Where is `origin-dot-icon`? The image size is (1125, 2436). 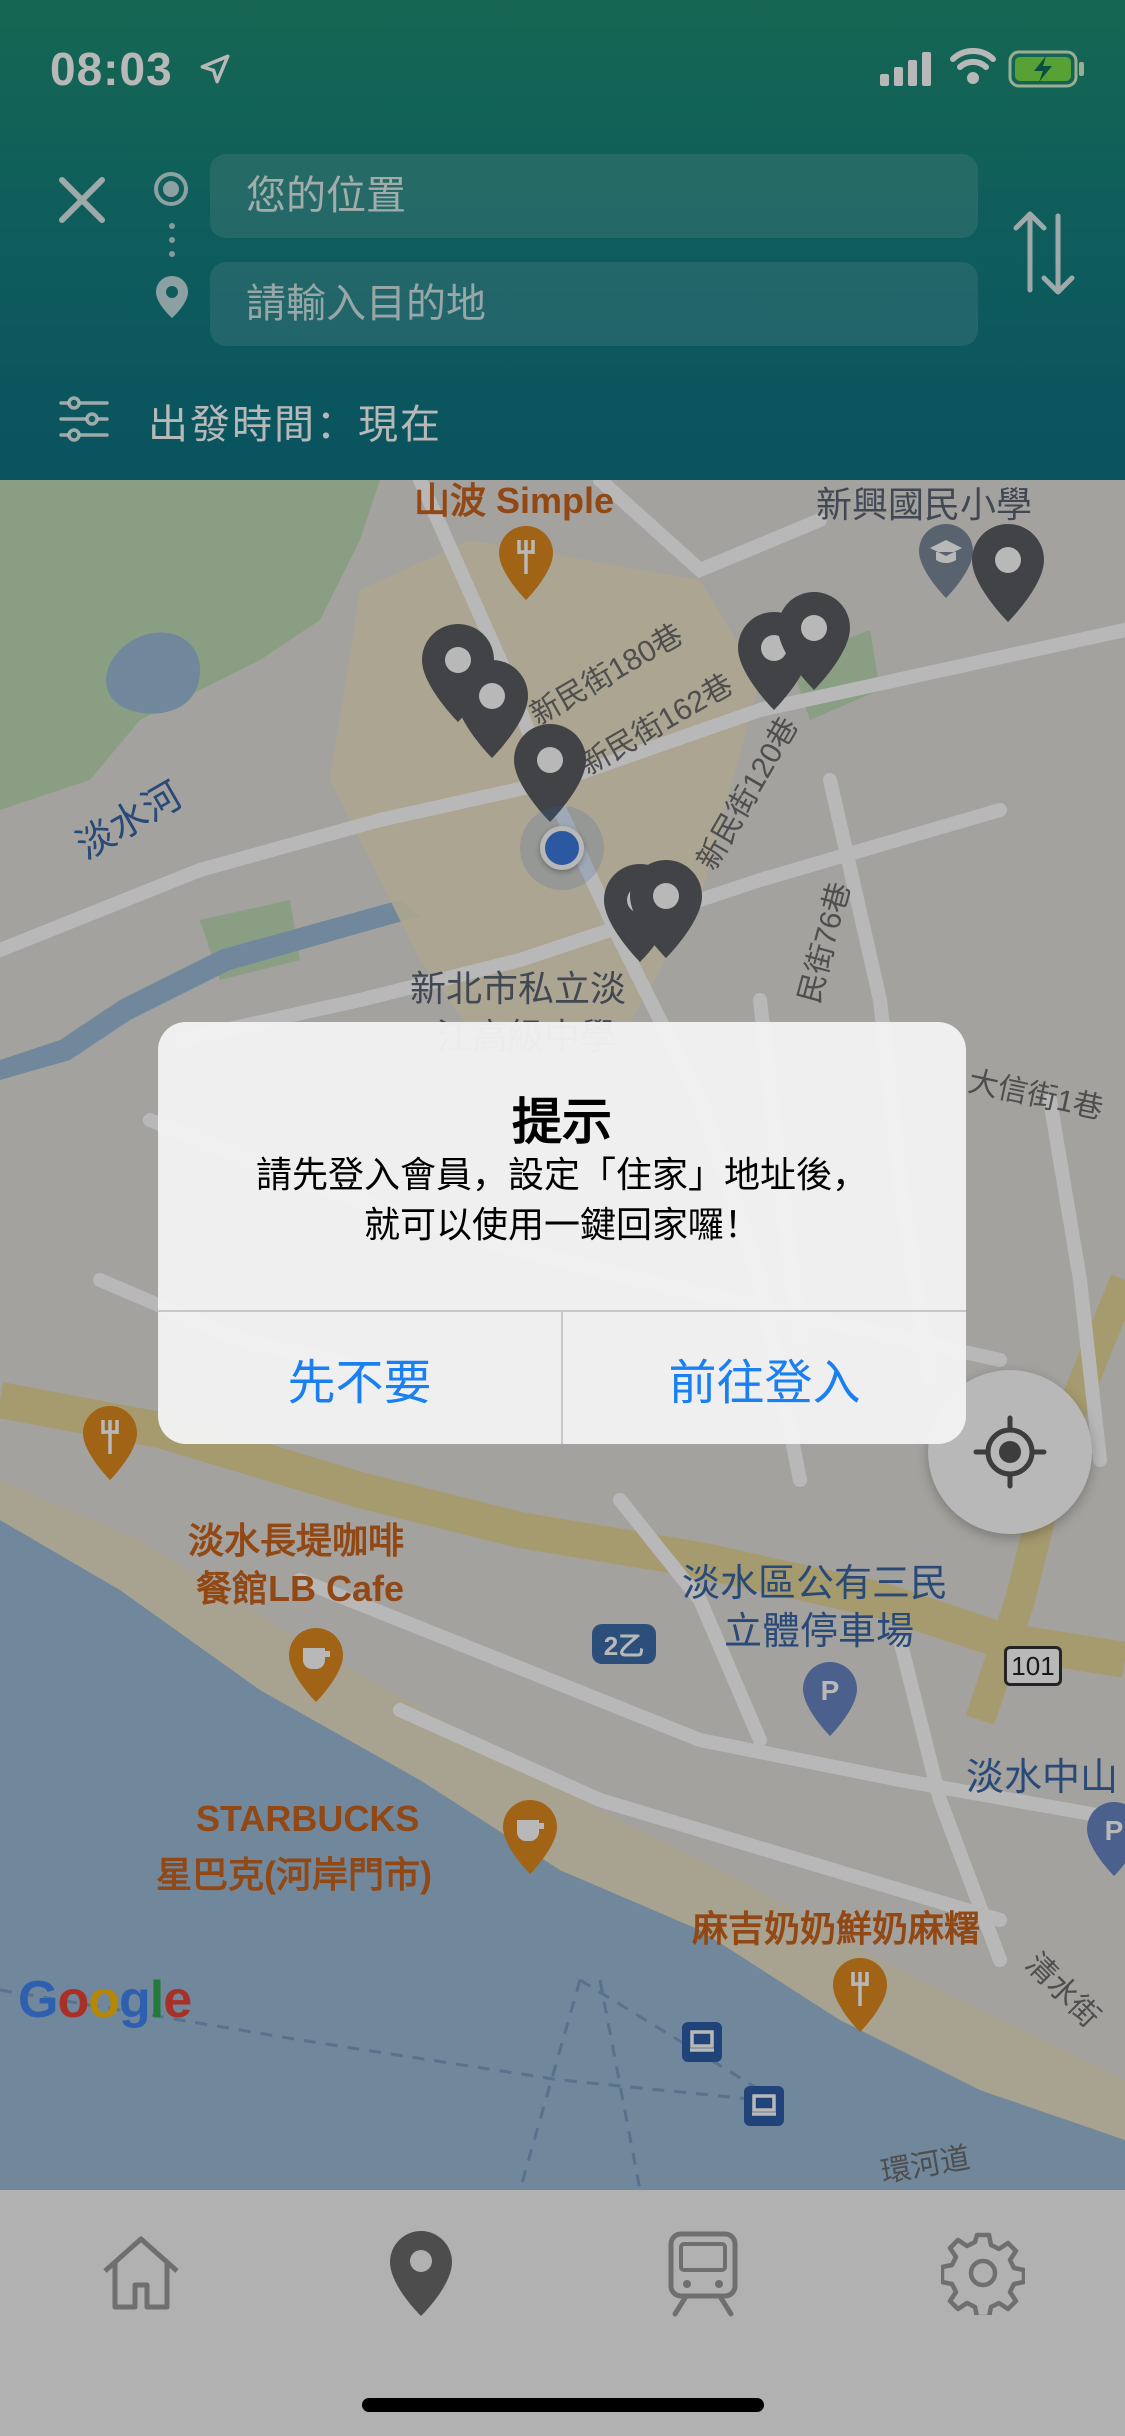 origin-dot-icon is located at coordinates (171, 189).